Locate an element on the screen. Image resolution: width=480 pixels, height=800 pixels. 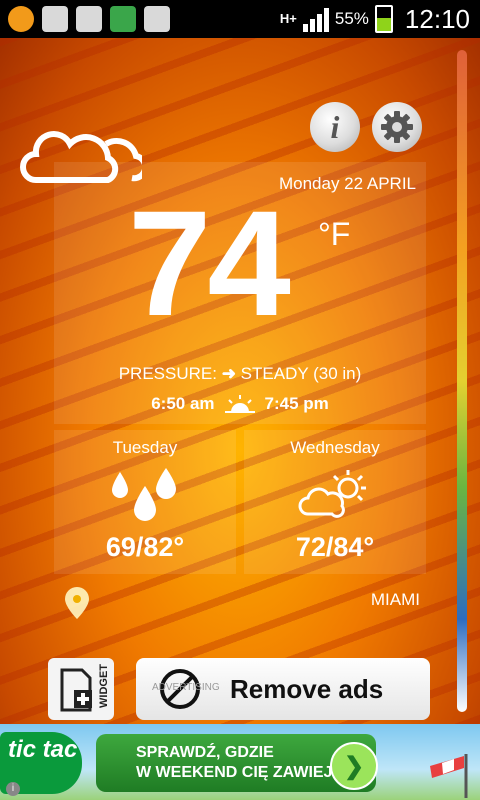
widget-label: WIDGET is located at coordinates (104, 686).